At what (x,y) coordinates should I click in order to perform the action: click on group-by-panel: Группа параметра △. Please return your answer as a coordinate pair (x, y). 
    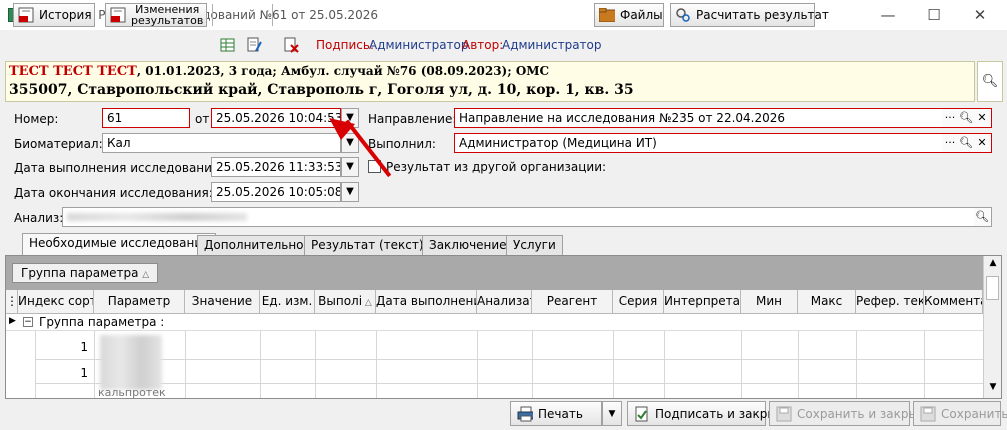
    Looking at the image, I should click on (85, 273).